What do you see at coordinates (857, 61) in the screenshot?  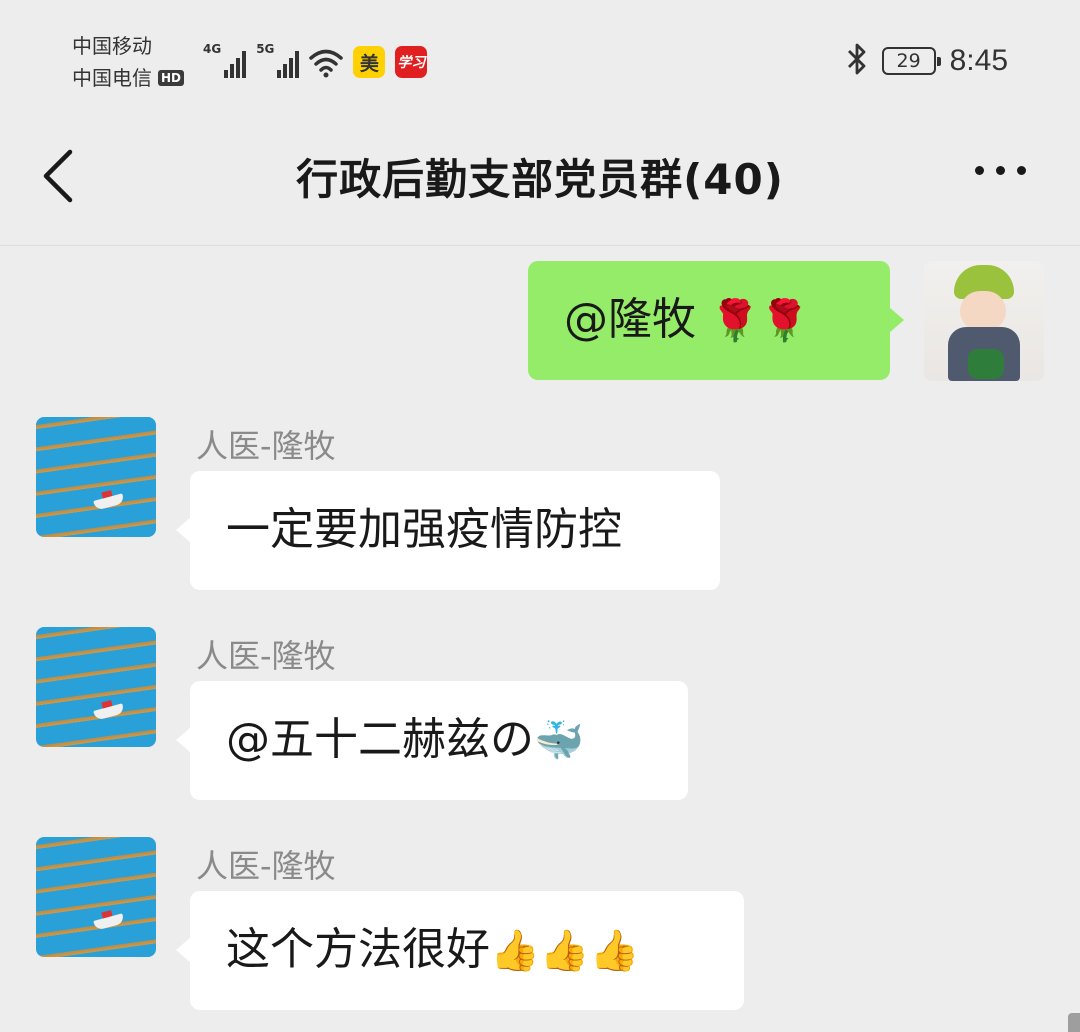 I see `bluetooth-icon` at bounding box center [857, 61].